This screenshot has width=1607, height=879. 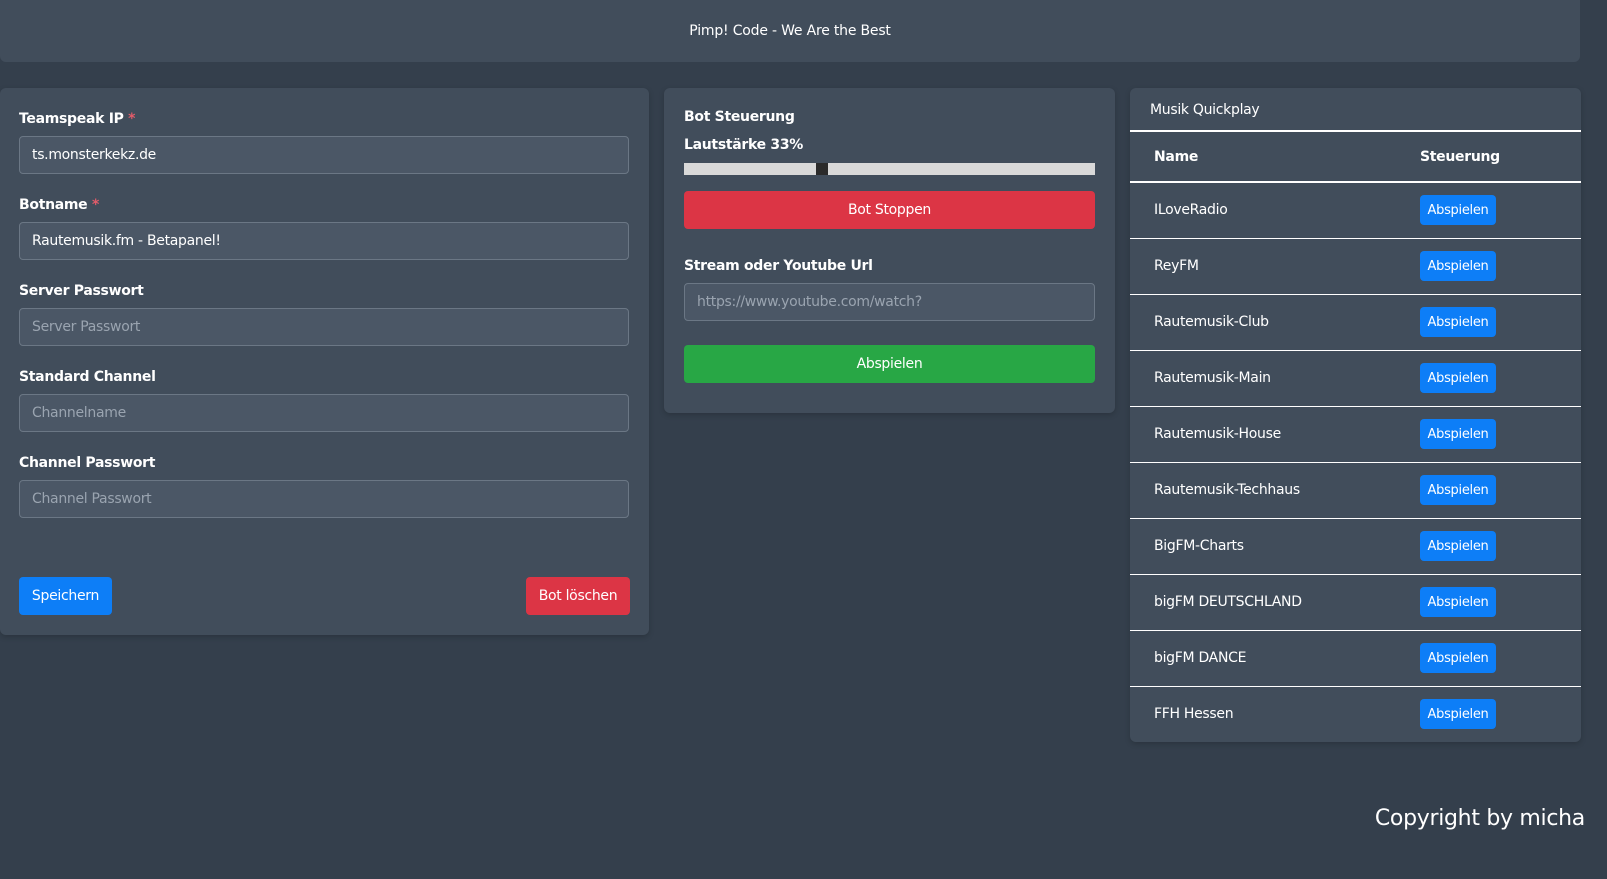 I want to click on table-row: ReyFM Abspielen, so click(x=1355, y=266).